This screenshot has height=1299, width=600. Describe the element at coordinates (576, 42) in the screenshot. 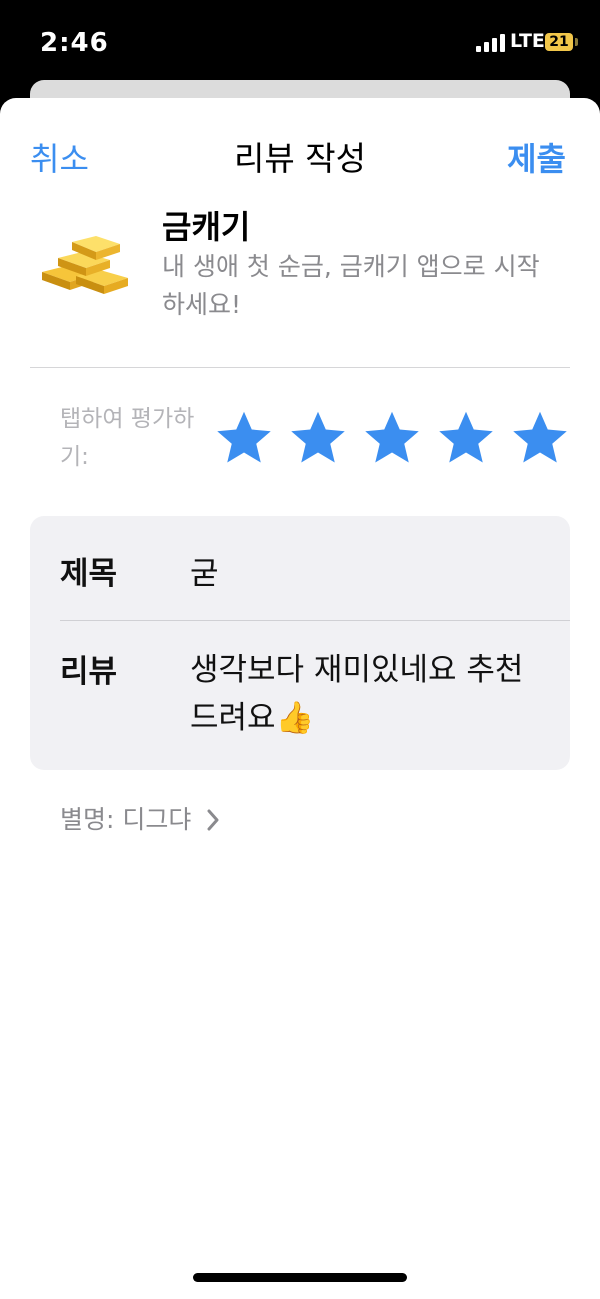

I see `battery-tip` at that location.